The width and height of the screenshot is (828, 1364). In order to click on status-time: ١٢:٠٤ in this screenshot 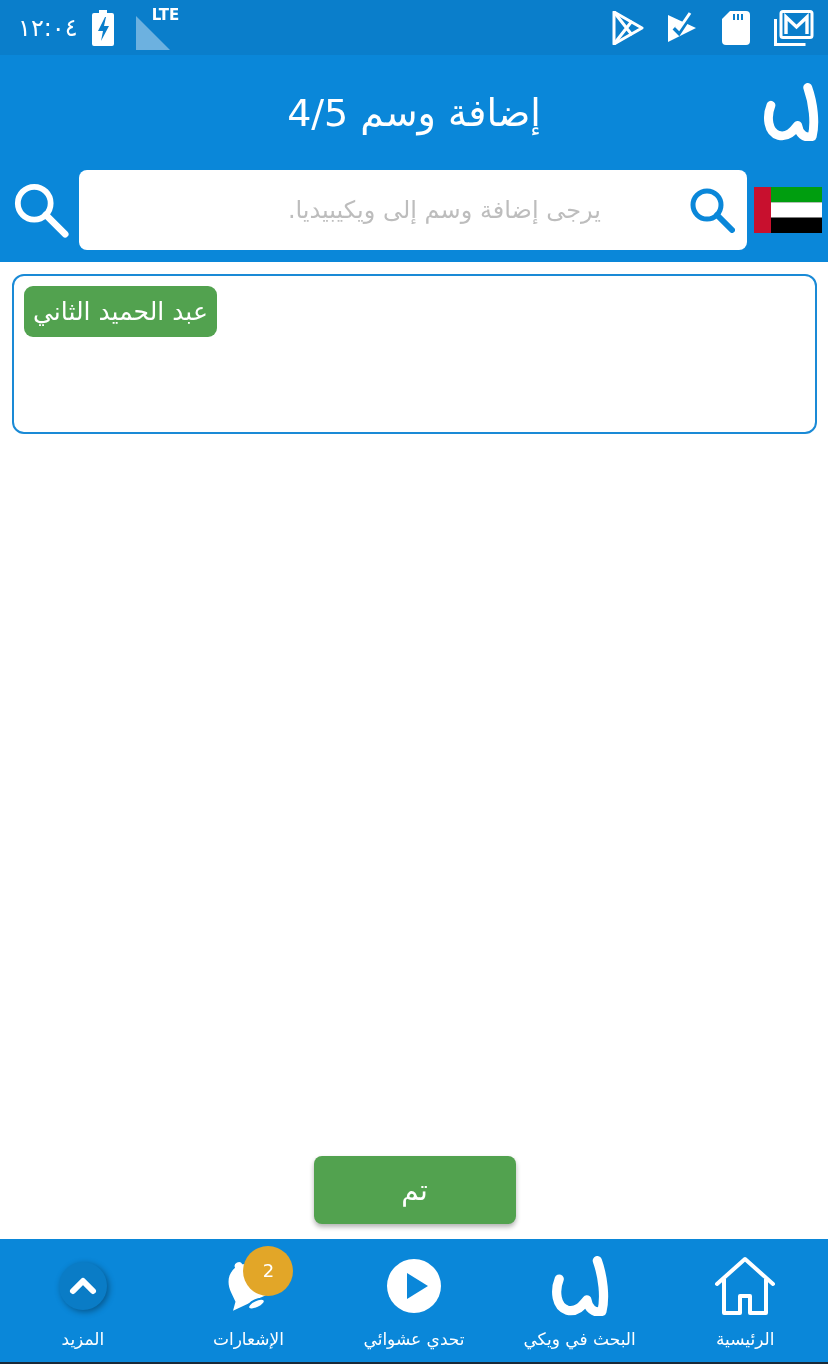, I will do `click(48, 27)`.